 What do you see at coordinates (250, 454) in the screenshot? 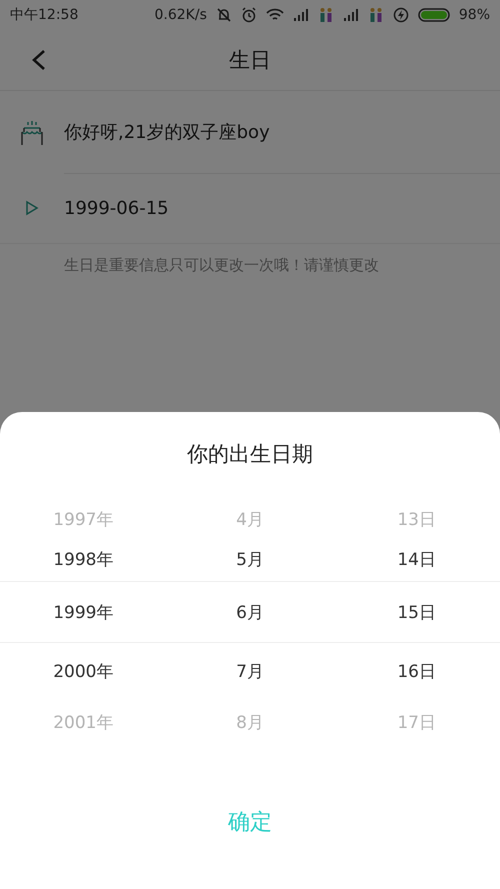
I see `sheet-title: 你的出生日期` at bounding box center [250, 454].